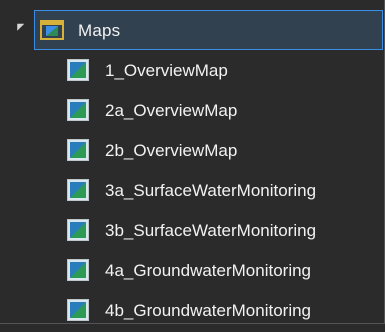  I want to click on tree-item-label: 4a_GroundwaterMonitoring, so click(208, 270).